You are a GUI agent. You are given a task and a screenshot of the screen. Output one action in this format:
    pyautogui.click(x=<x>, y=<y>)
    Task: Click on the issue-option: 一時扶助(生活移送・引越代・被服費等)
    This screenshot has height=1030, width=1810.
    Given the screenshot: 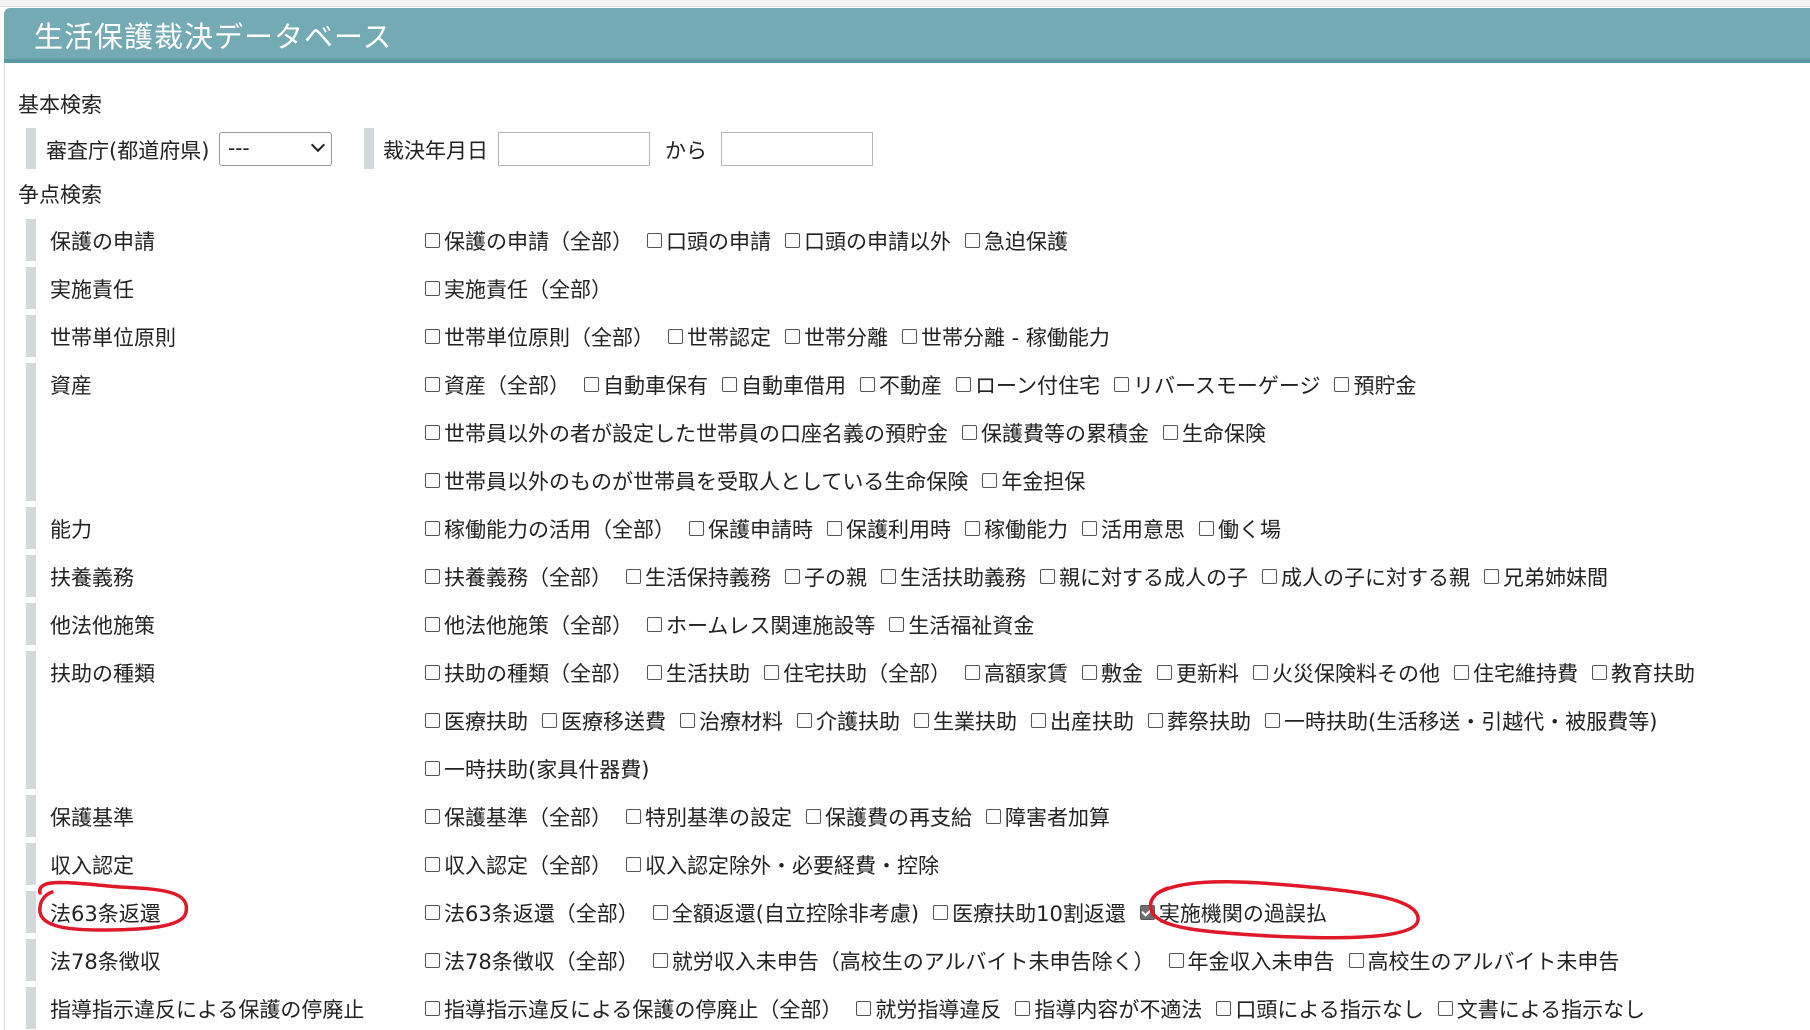 What is the action you would take?
    pyautogui.click(x=1461, y=721)
    